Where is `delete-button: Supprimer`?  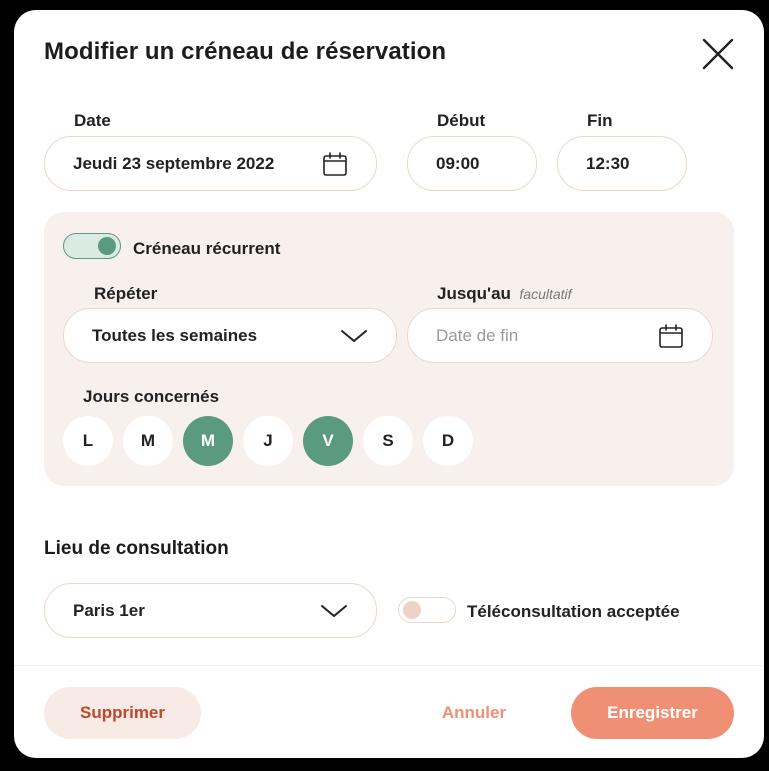 delete-button: Supprimer is located at coordinates (122, 713).